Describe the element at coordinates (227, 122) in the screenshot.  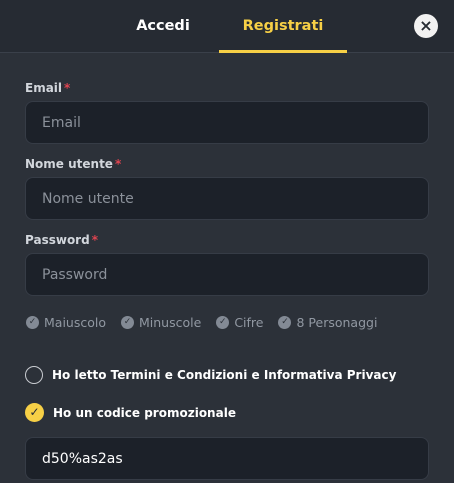
I see `email-field` at that location.